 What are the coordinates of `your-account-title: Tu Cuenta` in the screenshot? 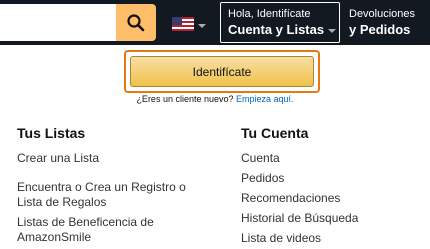 It's located at (275, 133).